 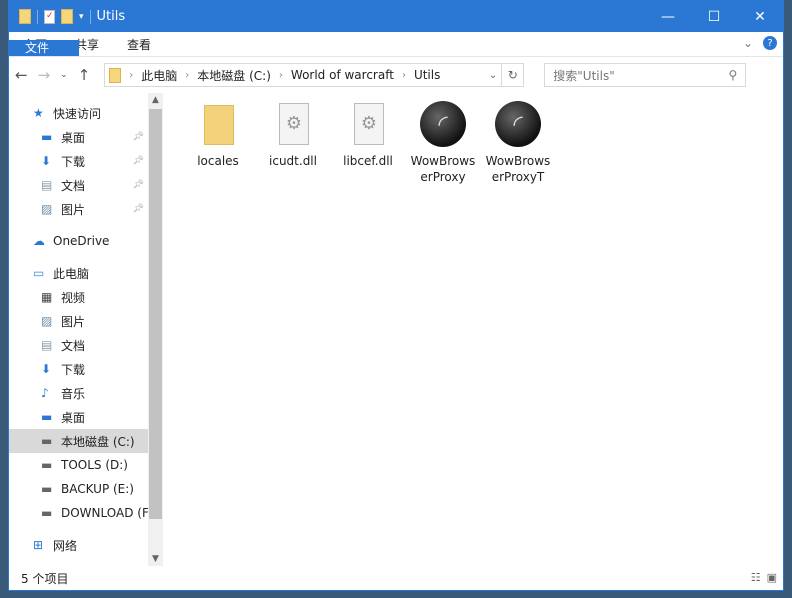 I want to click on sidebar-item: ▬ 桌面 📌︎, so click(x=78, y=137).